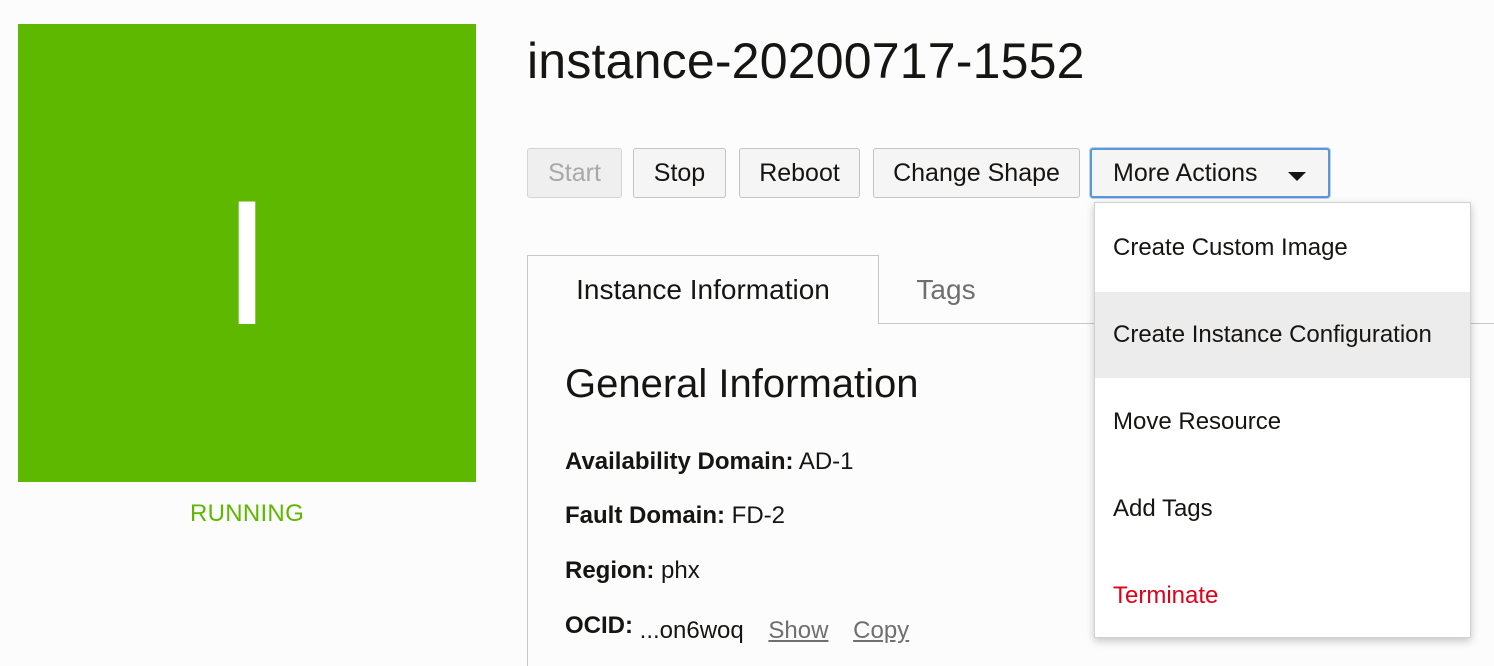 The image size is (1494, 666). Describe the element at coordinates (247, 513) in the screenshot. I see `instance-status-label: RUNNING` at that location.